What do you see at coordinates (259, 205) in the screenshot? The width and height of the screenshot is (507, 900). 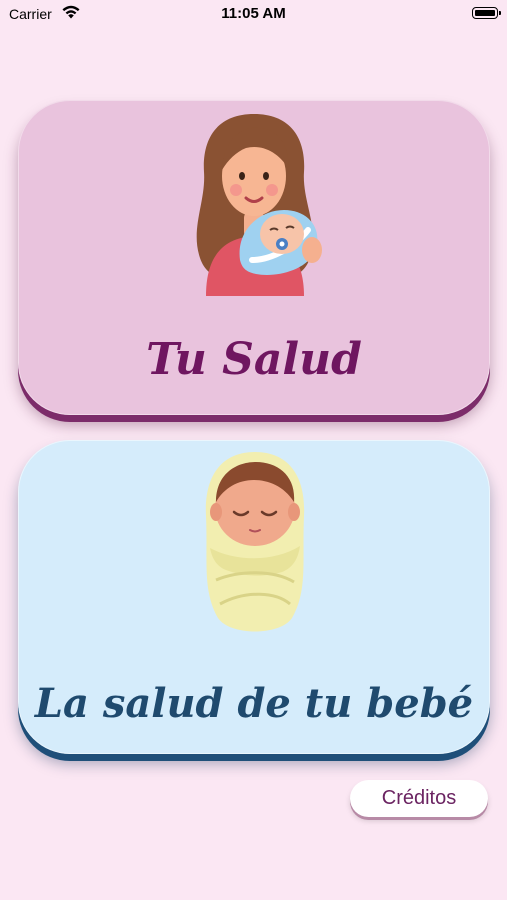 I see `mother-holding-baby-icon` at bounding box center [259, 205].